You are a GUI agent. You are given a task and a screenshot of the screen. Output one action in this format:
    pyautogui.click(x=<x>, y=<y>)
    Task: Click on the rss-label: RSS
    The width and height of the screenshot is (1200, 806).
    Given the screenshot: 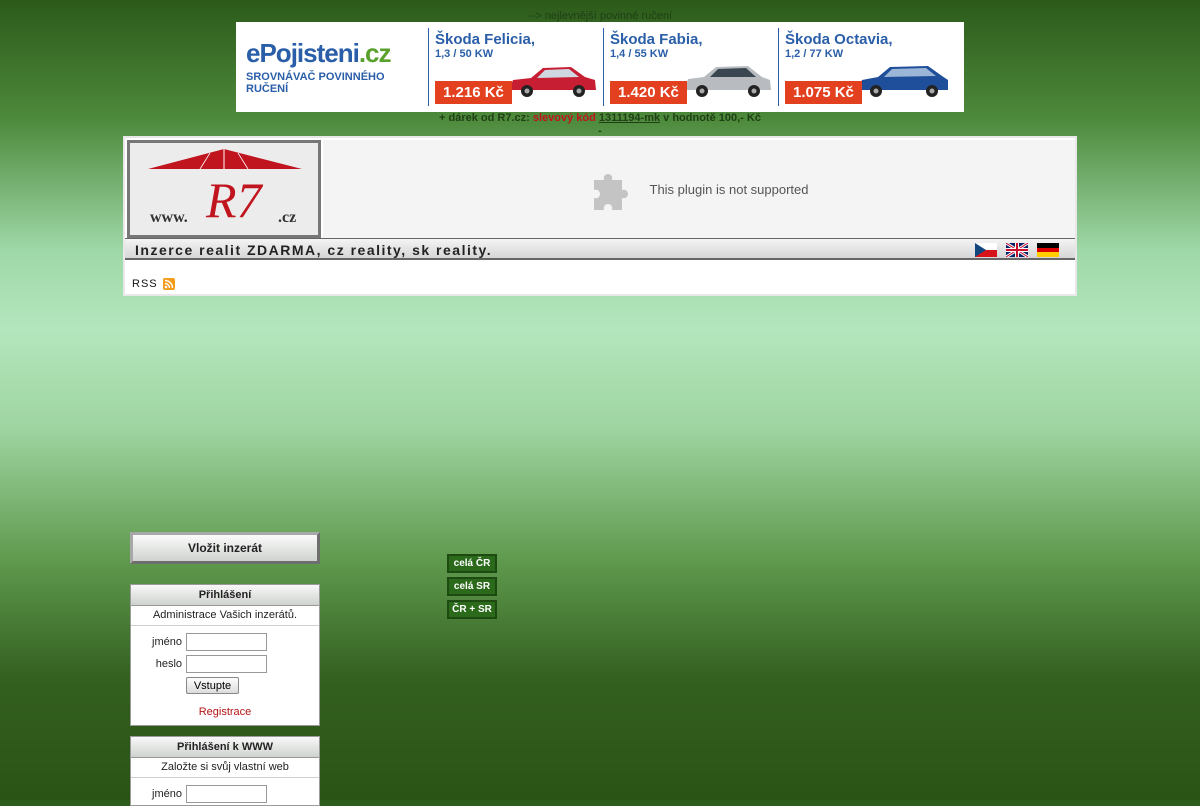 What is the action you would take?
    pyautogui.click(x=145, y=284)
    